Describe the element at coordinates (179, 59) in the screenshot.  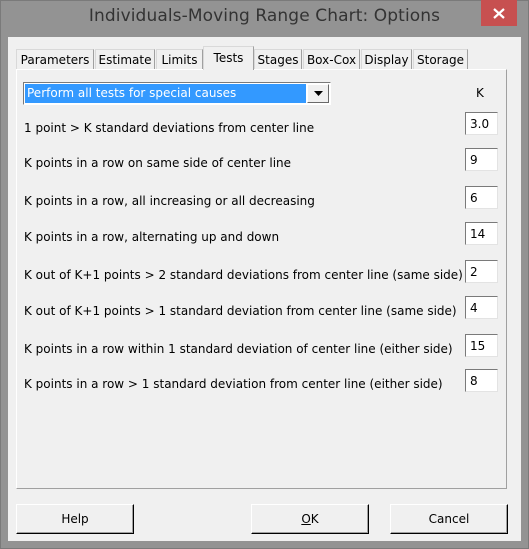
I see `tab-limits: Limits` at that location.